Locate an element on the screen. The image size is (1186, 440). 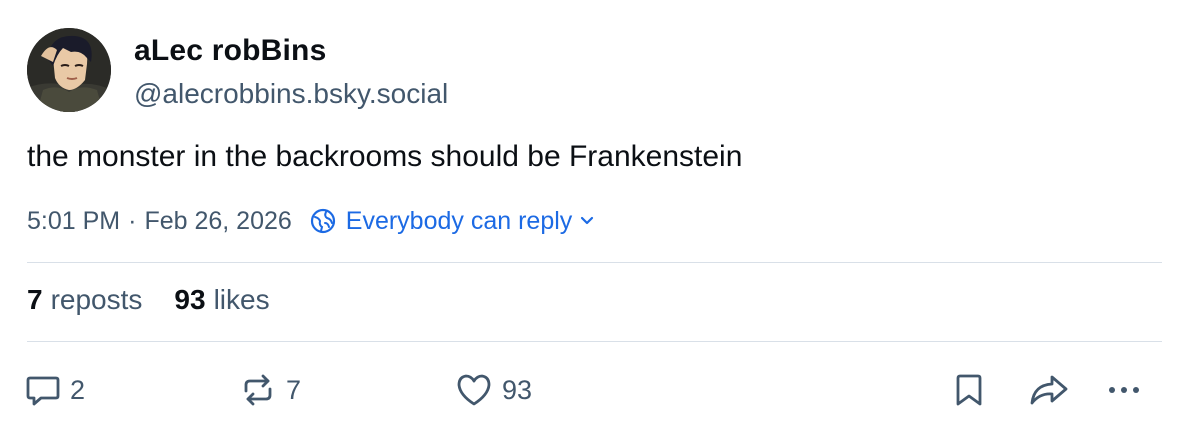
post-time: 5:01 PM is located at coordinates (73, 221).